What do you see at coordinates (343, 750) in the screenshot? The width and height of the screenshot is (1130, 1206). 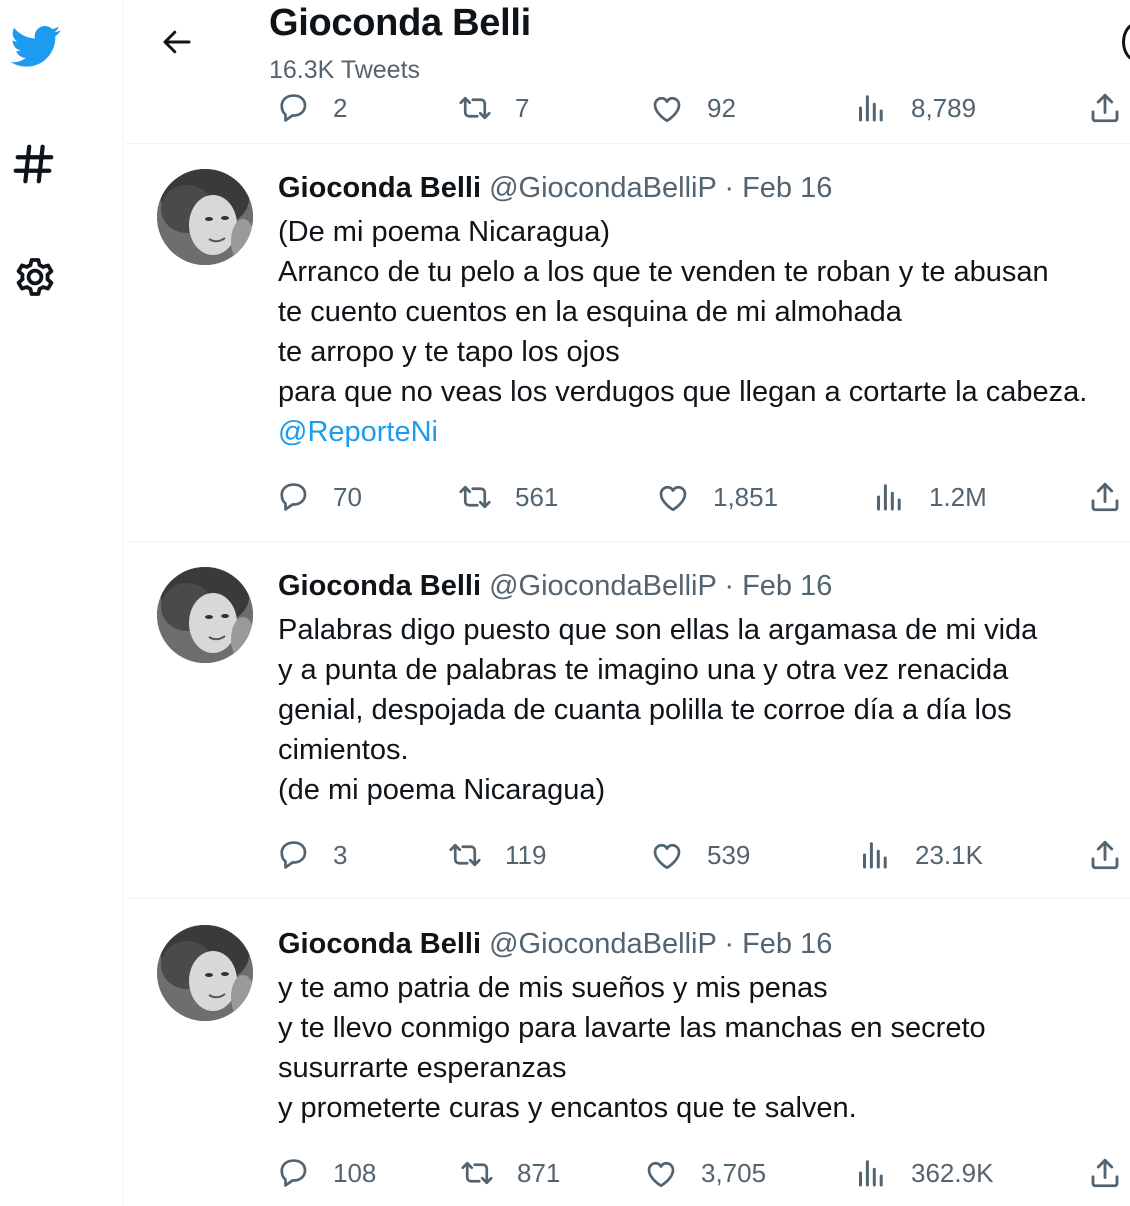 I see `tweet-line: cimientos.` at bounding box center [343, 750].